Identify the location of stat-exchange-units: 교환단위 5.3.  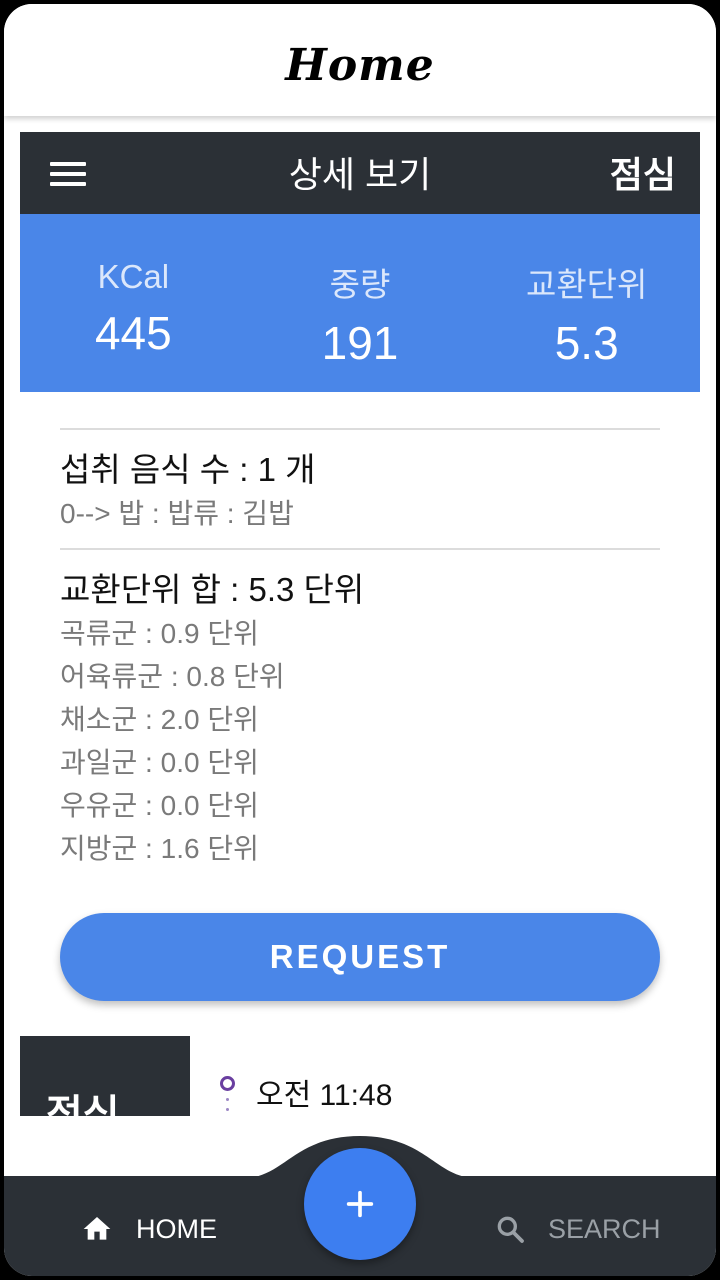
(586, 303).